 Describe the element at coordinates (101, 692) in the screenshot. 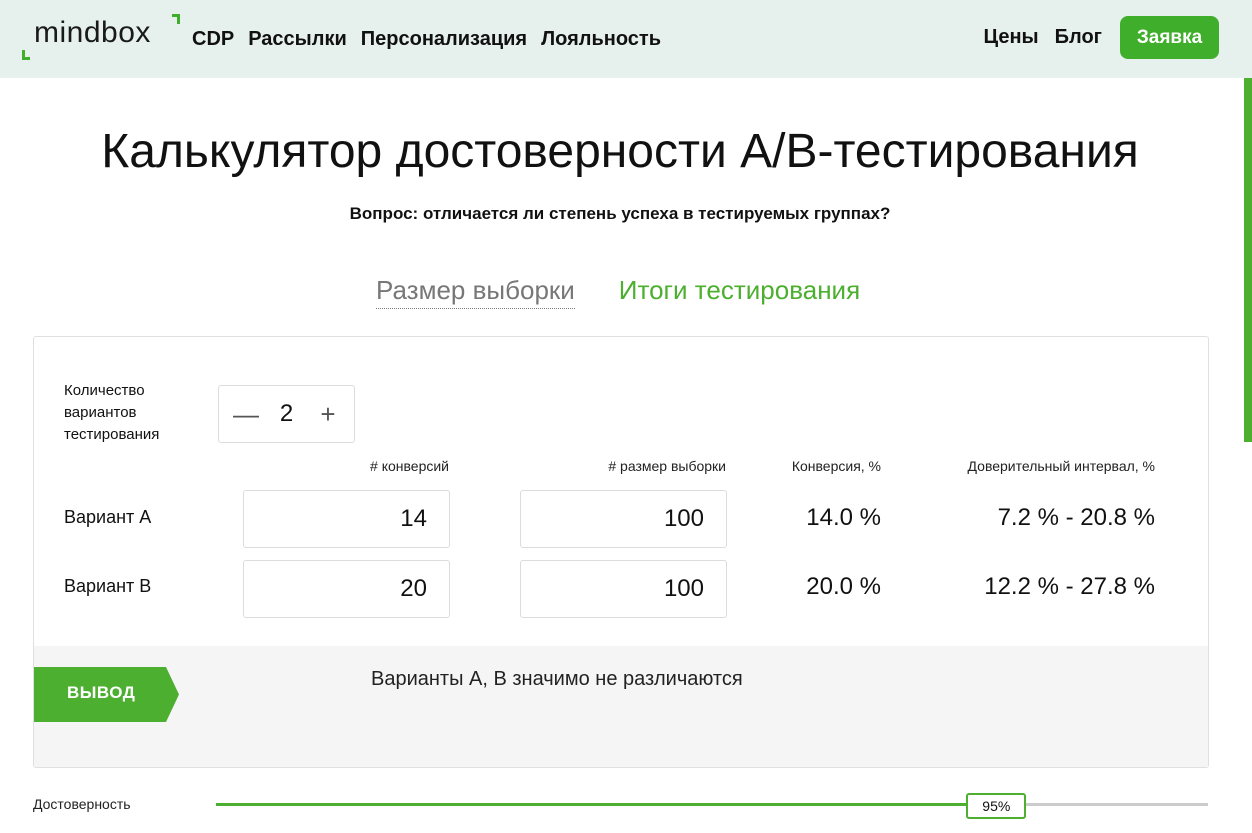

I see `conclusion-tag-label: ВЫВОД` at that location.